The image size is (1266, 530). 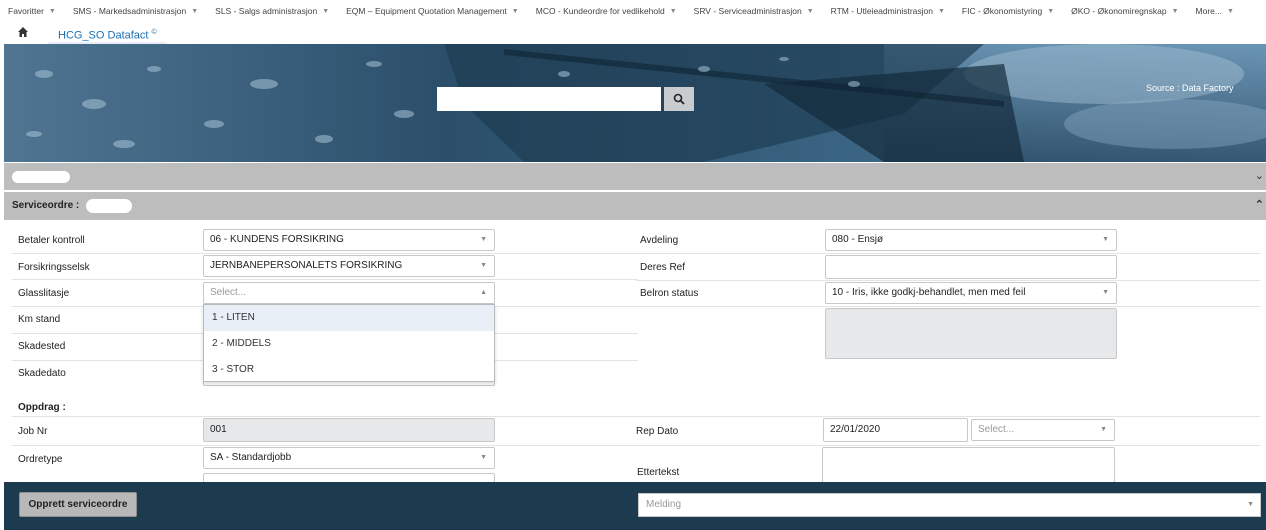 I want to click on menu-label: SLS - Salgs administrasjon, so click(x=266, y=11).